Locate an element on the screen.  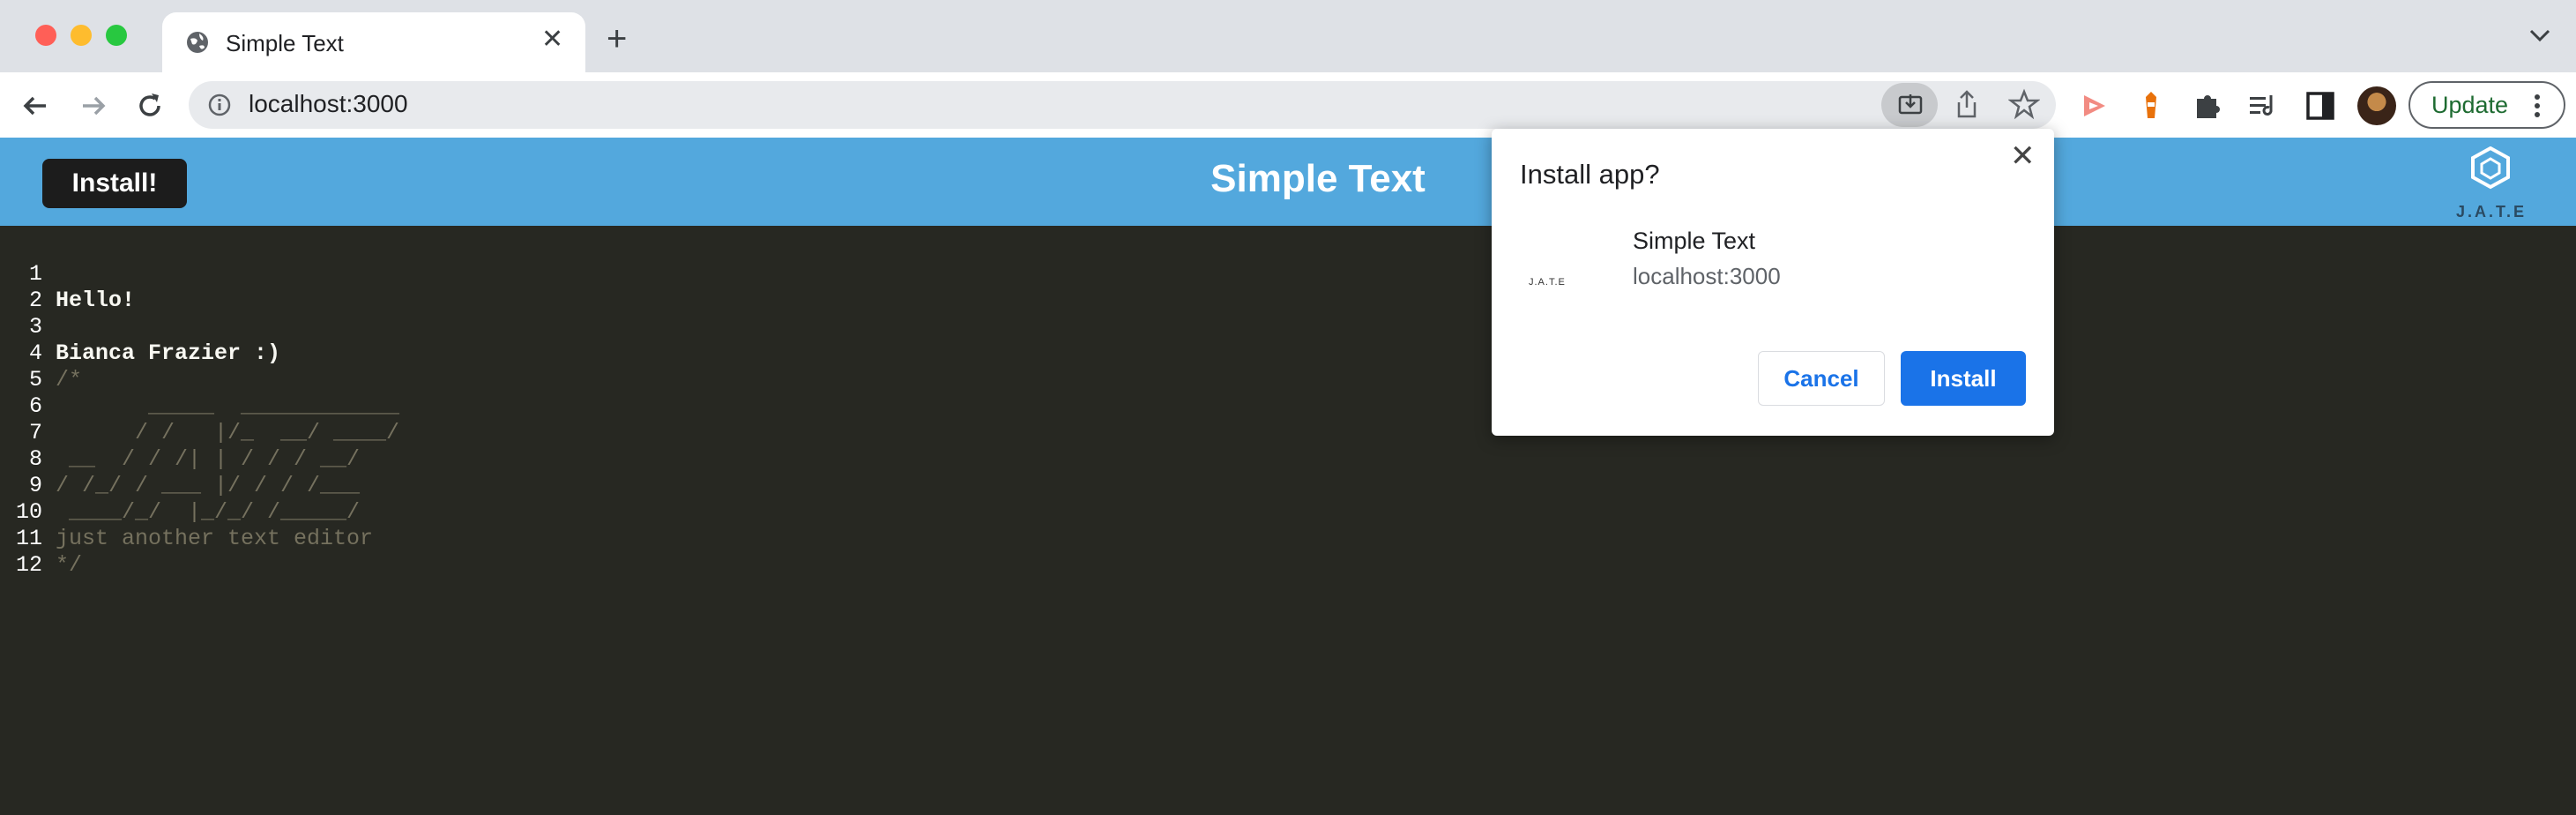
dialog-app-origin: localhost:3000 is located at coordinates (1707, 276).